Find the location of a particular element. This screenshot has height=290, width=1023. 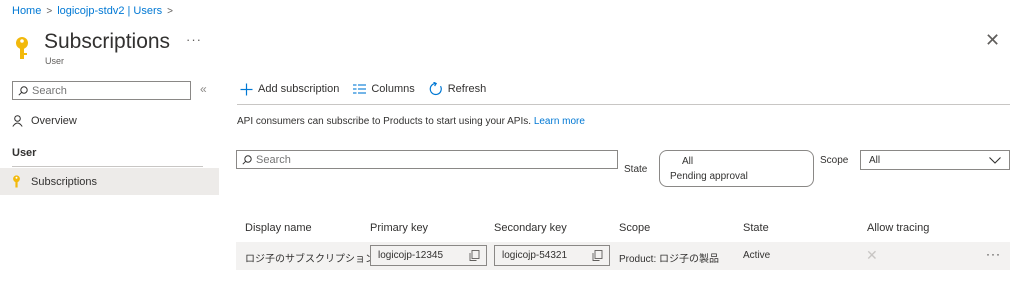

secondary-key-field: logicojp-54321 is located at coordinates (552, 255).